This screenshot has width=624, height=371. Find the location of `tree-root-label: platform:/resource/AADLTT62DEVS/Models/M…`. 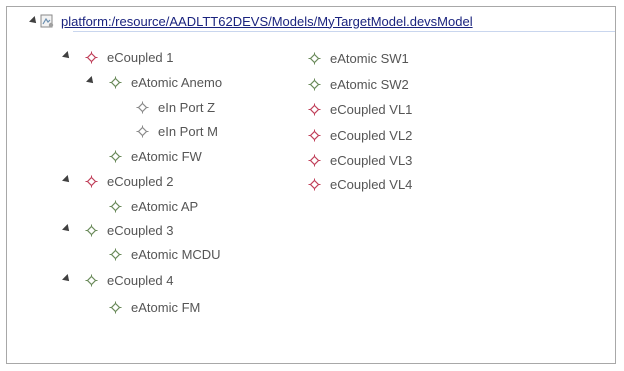

tree-root-label: platform:/resource/AADLTT62DEVS/Models/M… is located at coordinates (267, 21).